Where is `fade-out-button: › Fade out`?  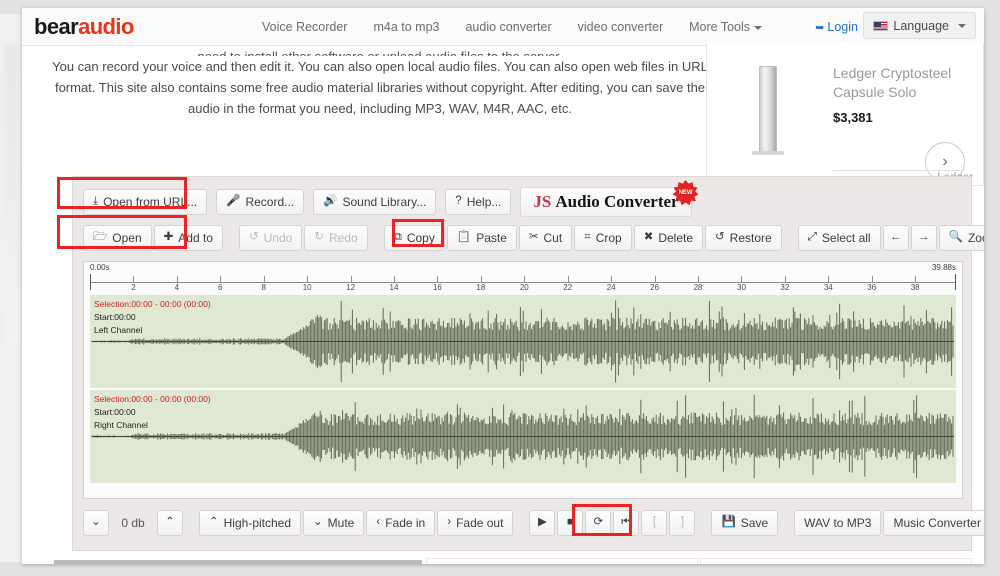 fade-out-button: › Fade out is located at coordinates (475, 523).